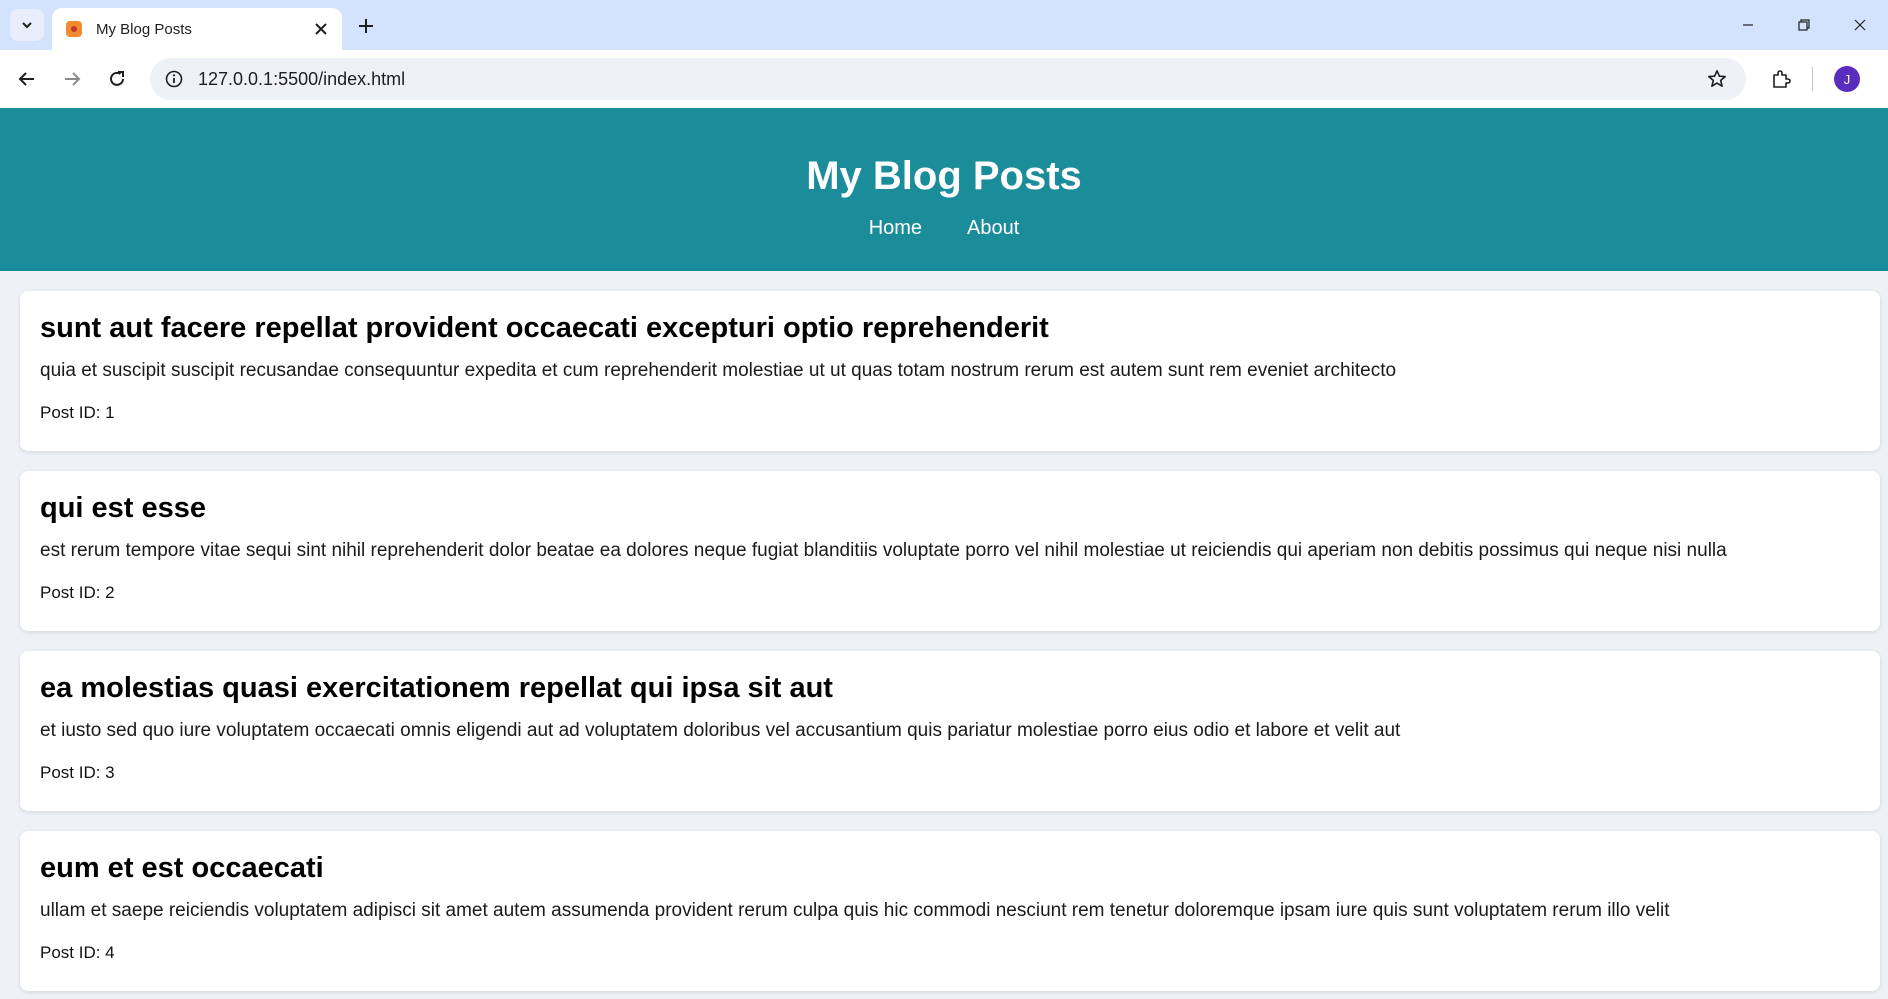 Image resolution: width=1888 pixels, height=999 pixels. What do you see at coordinates (174, 79) in the screenshot?
I see `site-info-icon` at bounding box center [174, 79].